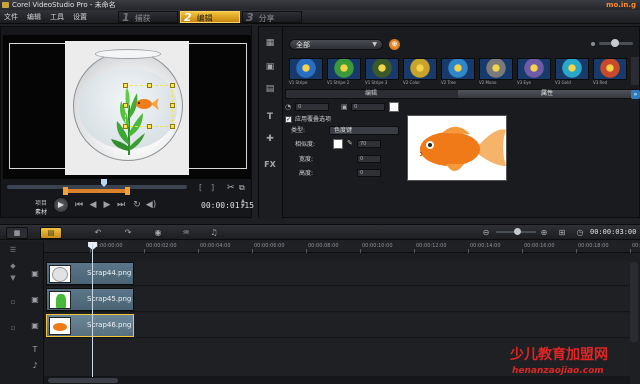 This screenshot has height=384, width=640. What do you see at coordinates (344, 69) in the screenshot?
I see `thumbnail-image` at bounding box center [344, 69].